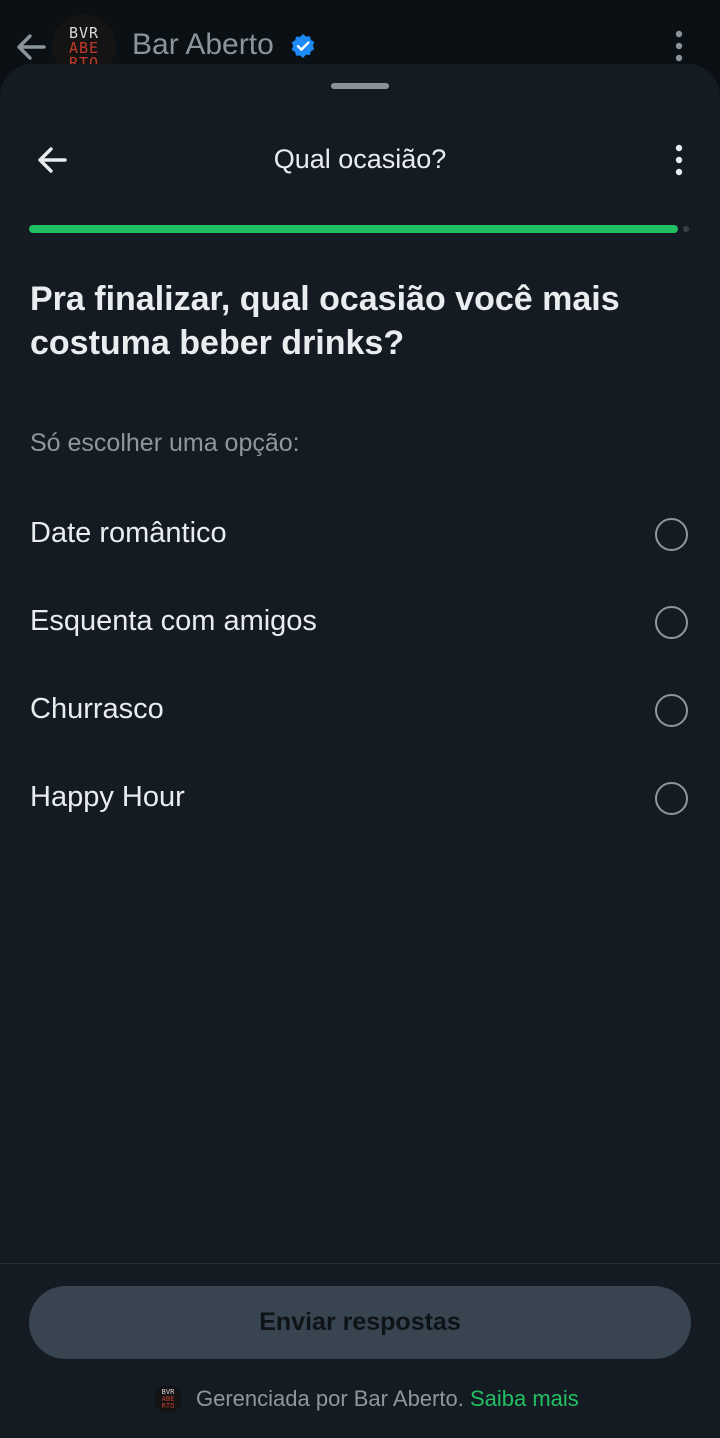 This screenshot has width=720, height=1438. Describe the element at coordinates (360, 86) in the screenshot. I see `drag-handle` at that location.